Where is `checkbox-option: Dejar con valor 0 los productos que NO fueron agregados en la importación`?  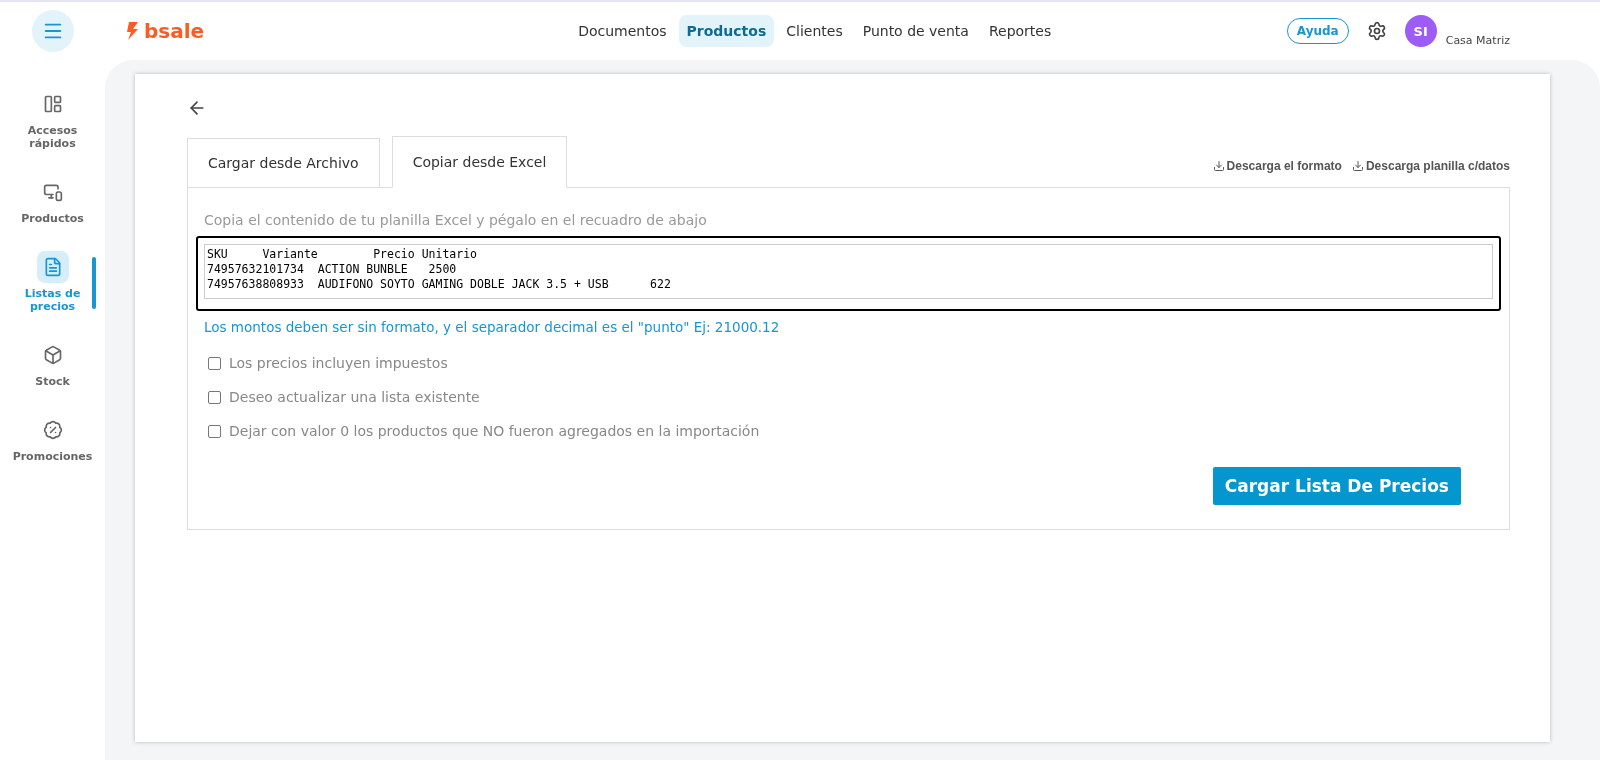 checkbox-option: Dejar con valor 0 los productos que NO fueron agregados en la importación is located at coordinates (854, 431).